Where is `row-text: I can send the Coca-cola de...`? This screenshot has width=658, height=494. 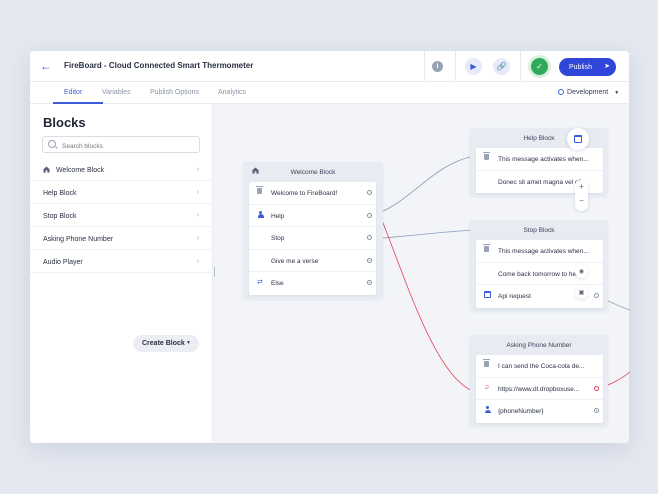 row-text: I can send the Coca-cola de... is located at coordinates (541, 366).